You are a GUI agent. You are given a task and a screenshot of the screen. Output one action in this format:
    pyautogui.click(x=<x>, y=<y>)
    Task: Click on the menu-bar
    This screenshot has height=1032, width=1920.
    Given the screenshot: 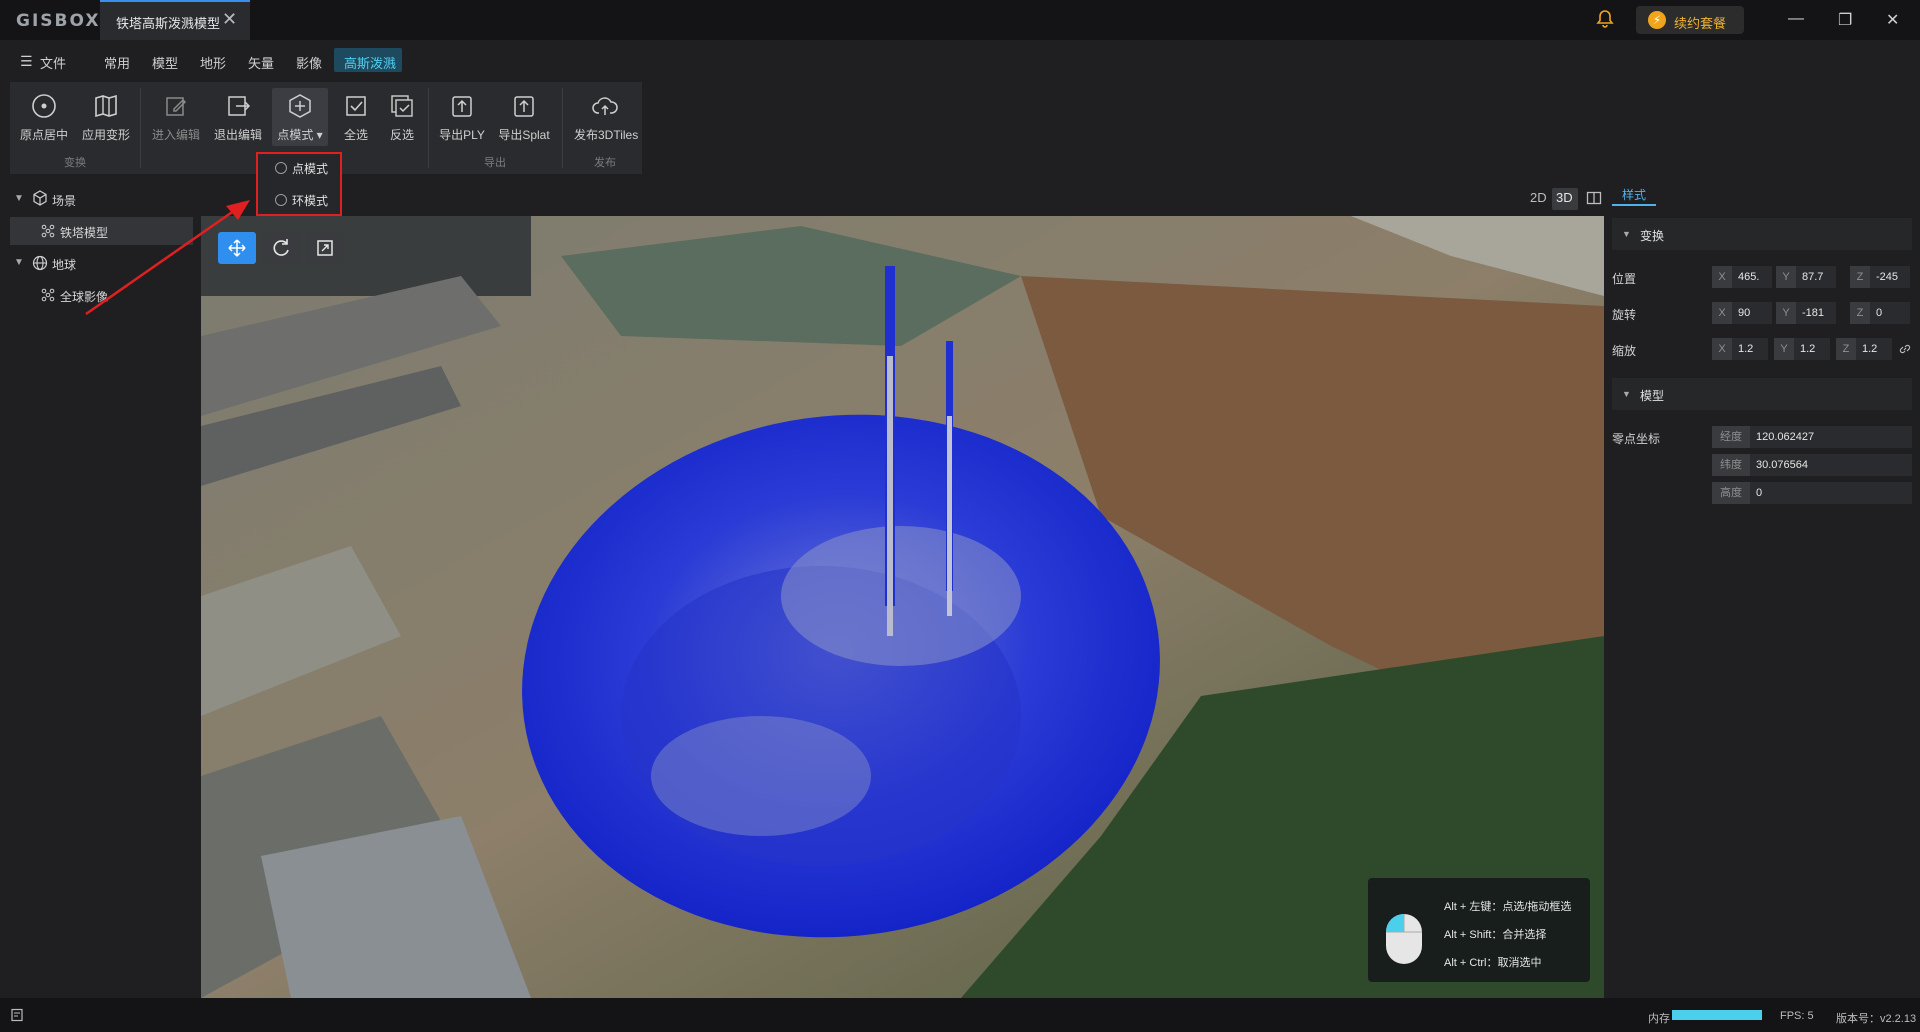 What is the action you would take?
    pyautogui.click(x=960, y=60)
    